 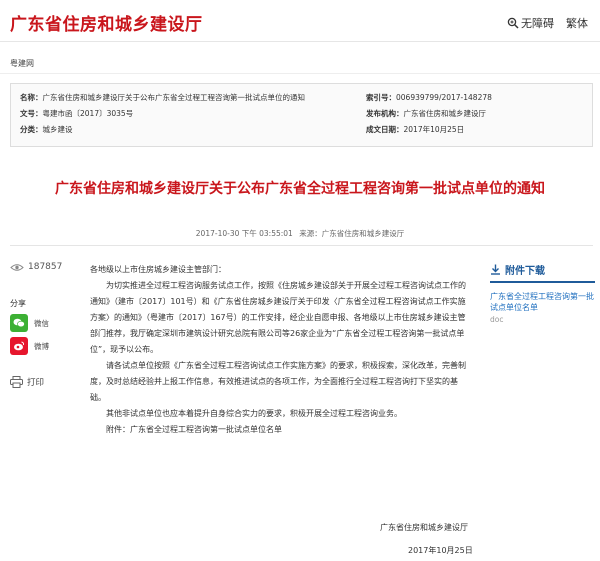 I want to click on traditional-label: 繁体, so click(x=577, y=23).